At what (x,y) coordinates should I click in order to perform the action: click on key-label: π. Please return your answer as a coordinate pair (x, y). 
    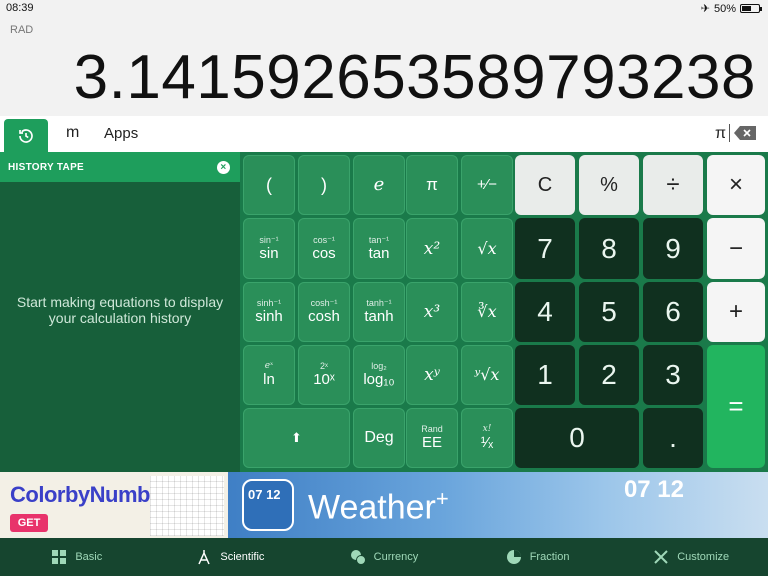
    Looking at the image, I should click on (432, 184).